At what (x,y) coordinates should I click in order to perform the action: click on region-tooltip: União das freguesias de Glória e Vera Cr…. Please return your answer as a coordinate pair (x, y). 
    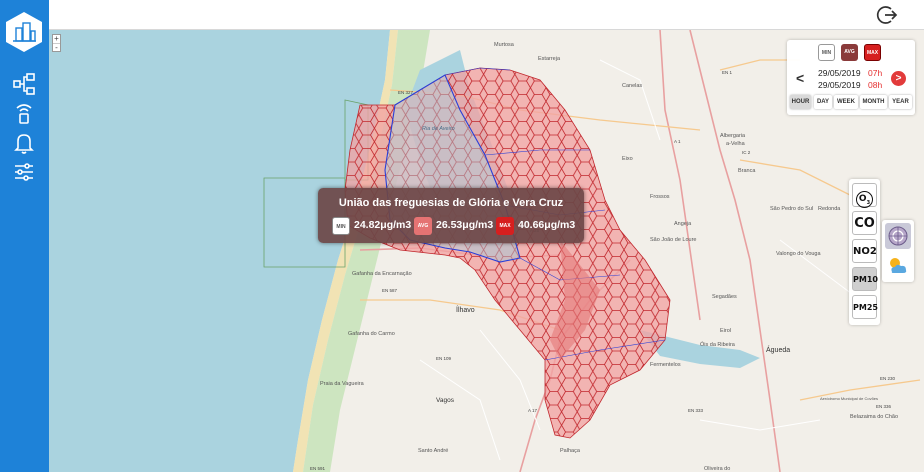
    Looking at the image, I should click on (451, 215).